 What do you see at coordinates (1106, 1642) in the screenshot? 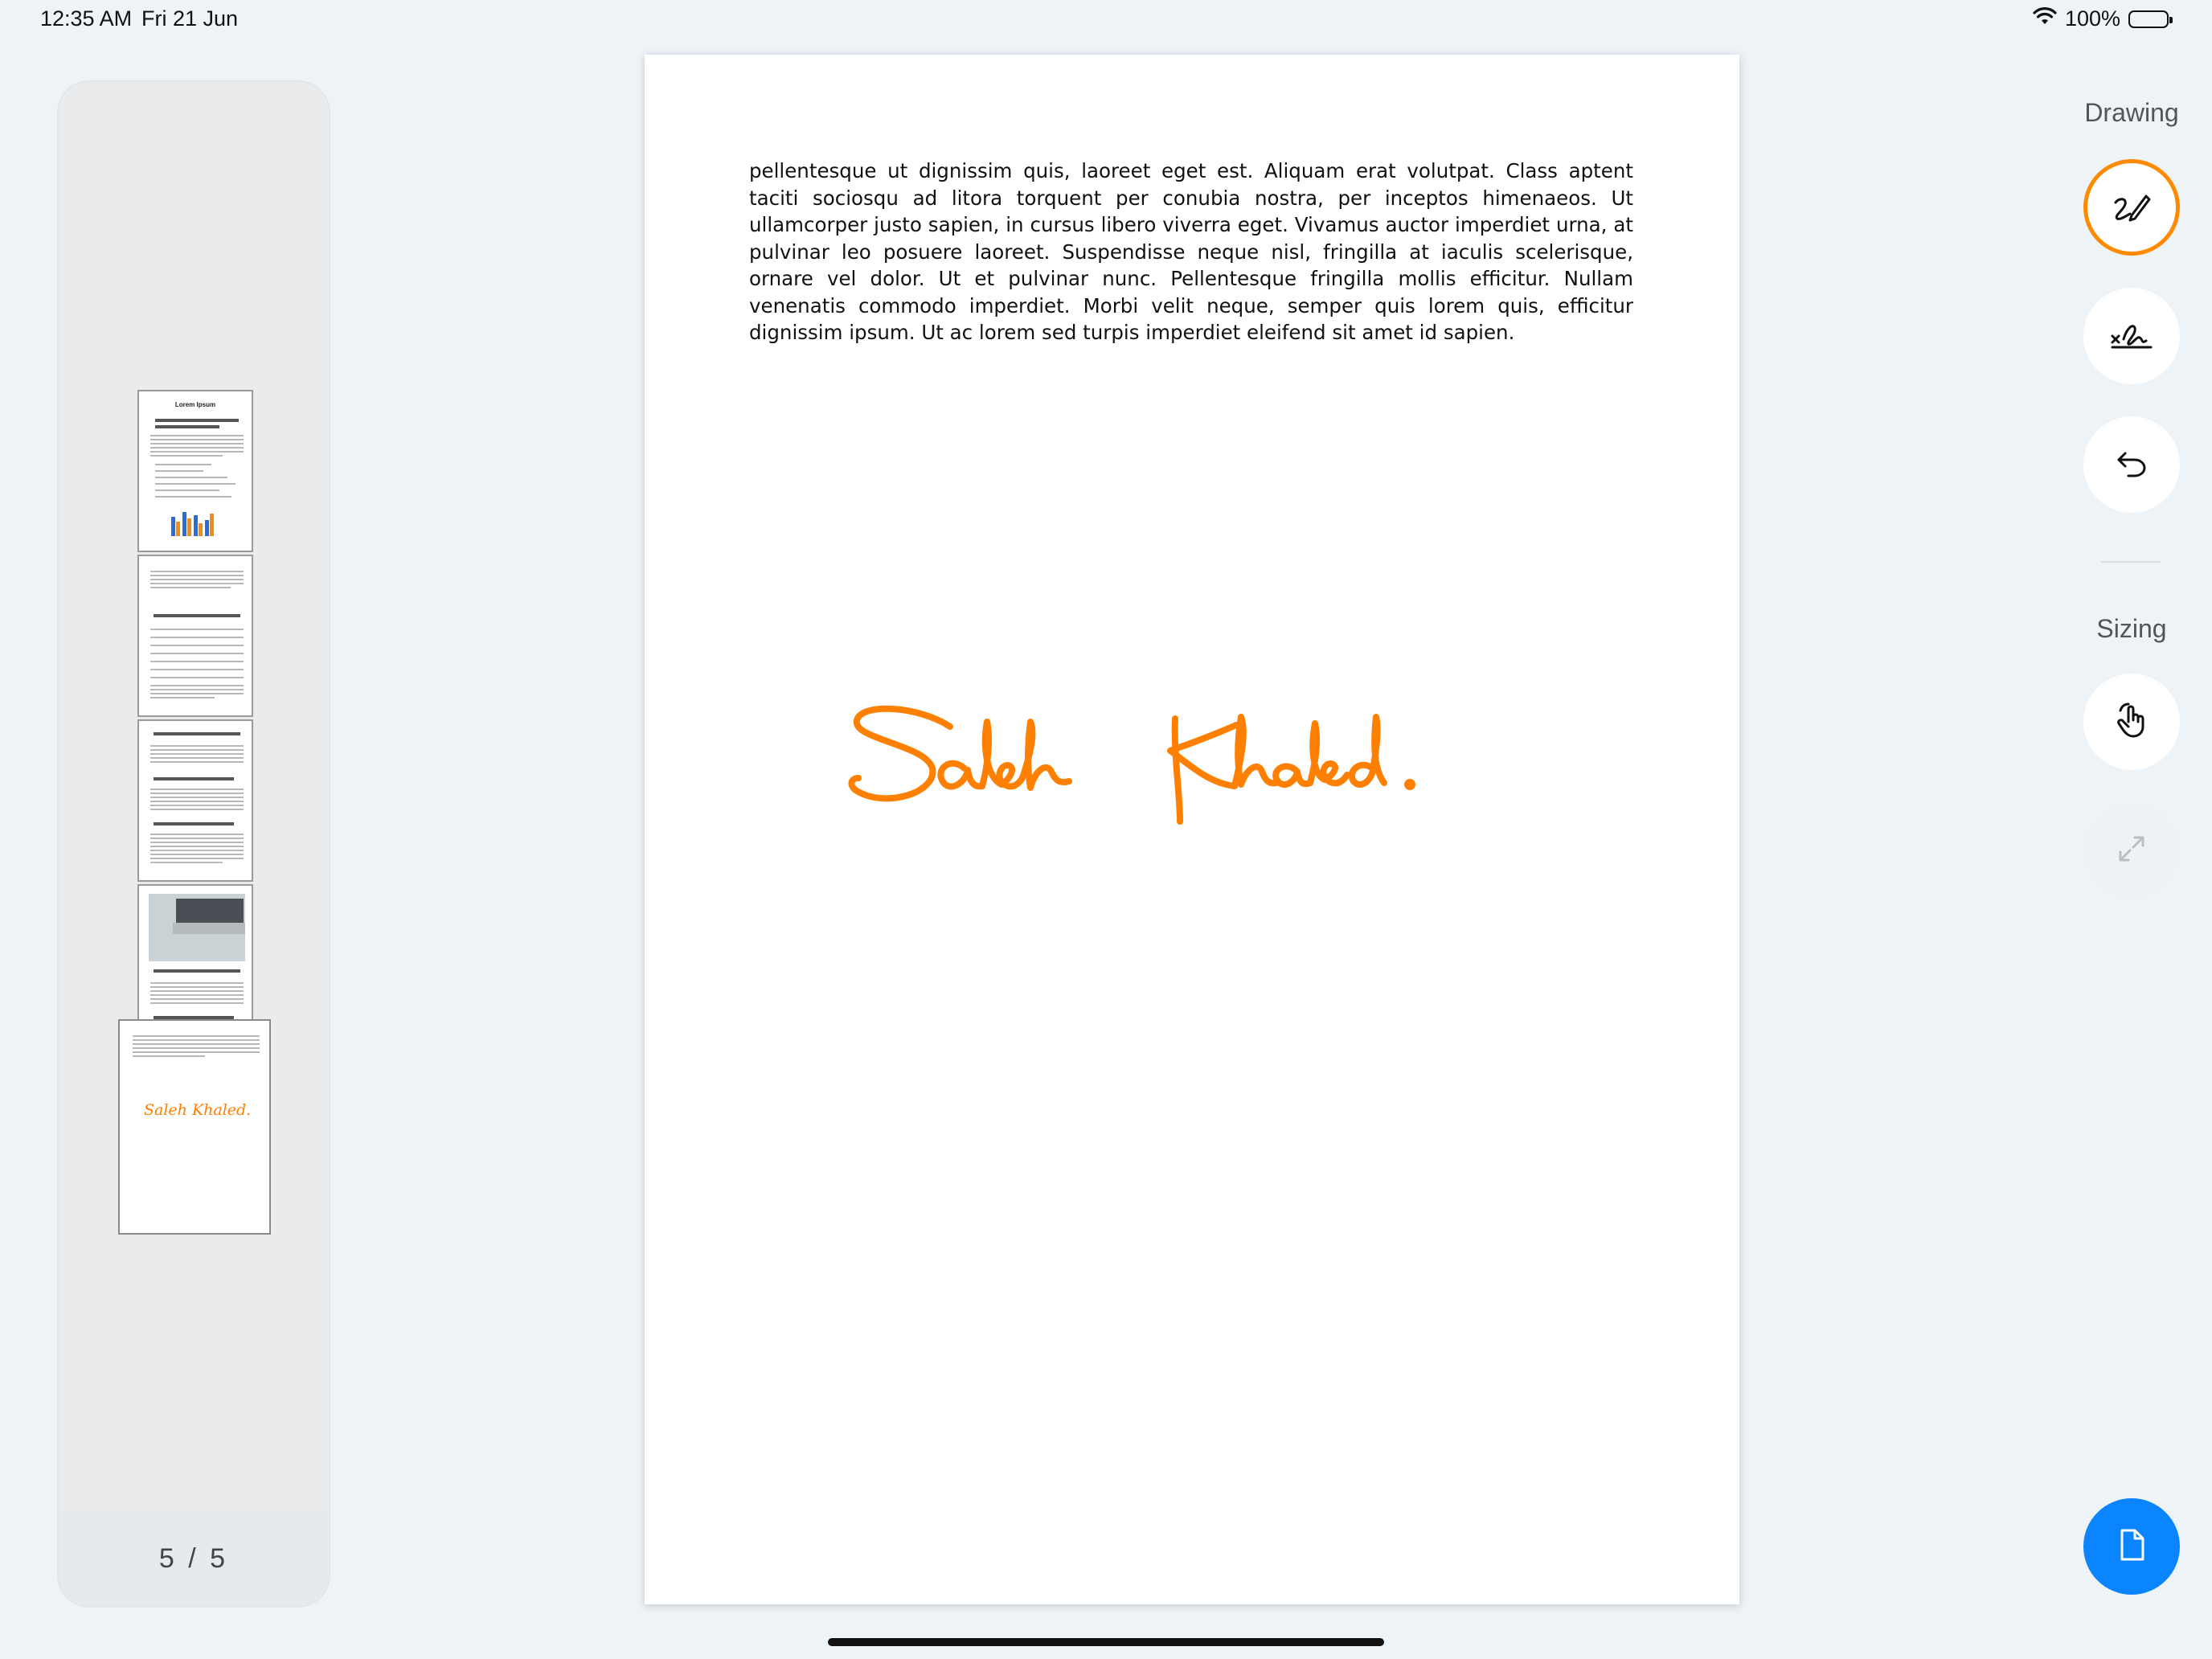
I see `home-indicator` at bounding box center [1106, 1642].